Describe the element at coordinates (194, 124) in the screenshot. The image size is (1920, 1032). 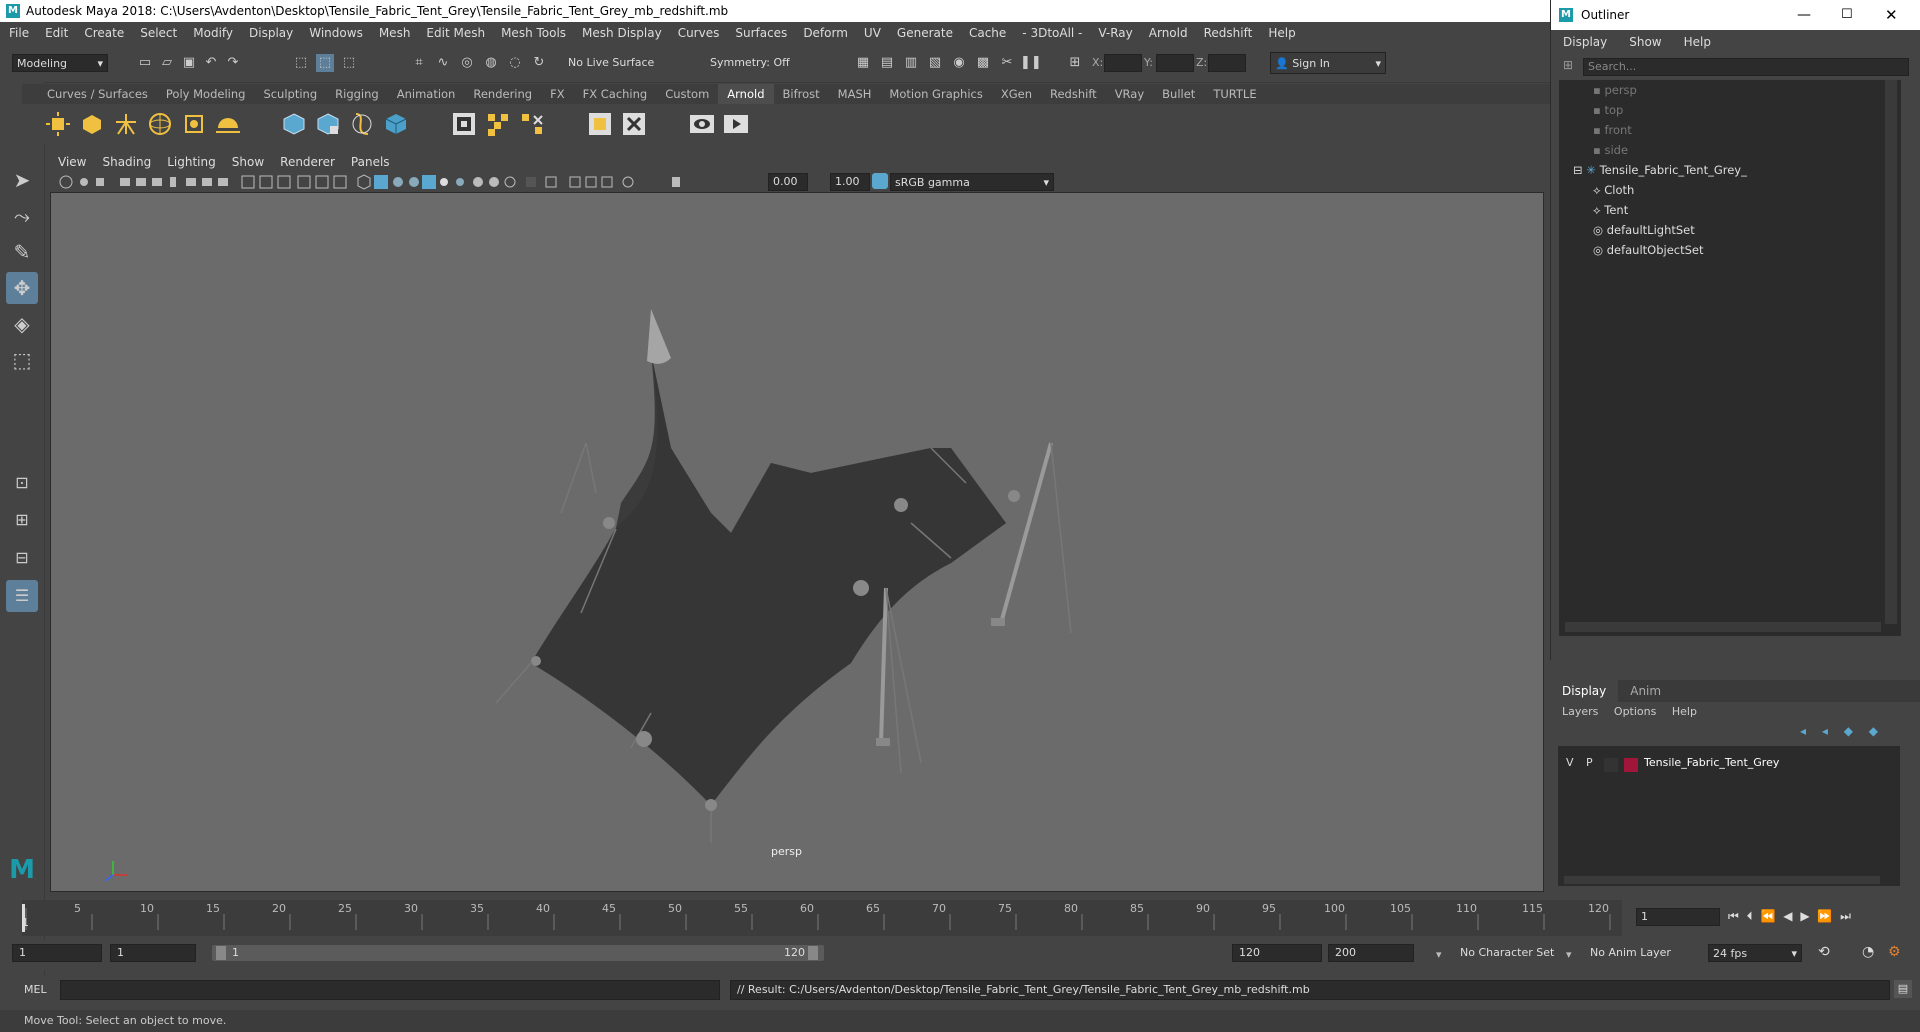
I see `portal-light-icon` at that location.